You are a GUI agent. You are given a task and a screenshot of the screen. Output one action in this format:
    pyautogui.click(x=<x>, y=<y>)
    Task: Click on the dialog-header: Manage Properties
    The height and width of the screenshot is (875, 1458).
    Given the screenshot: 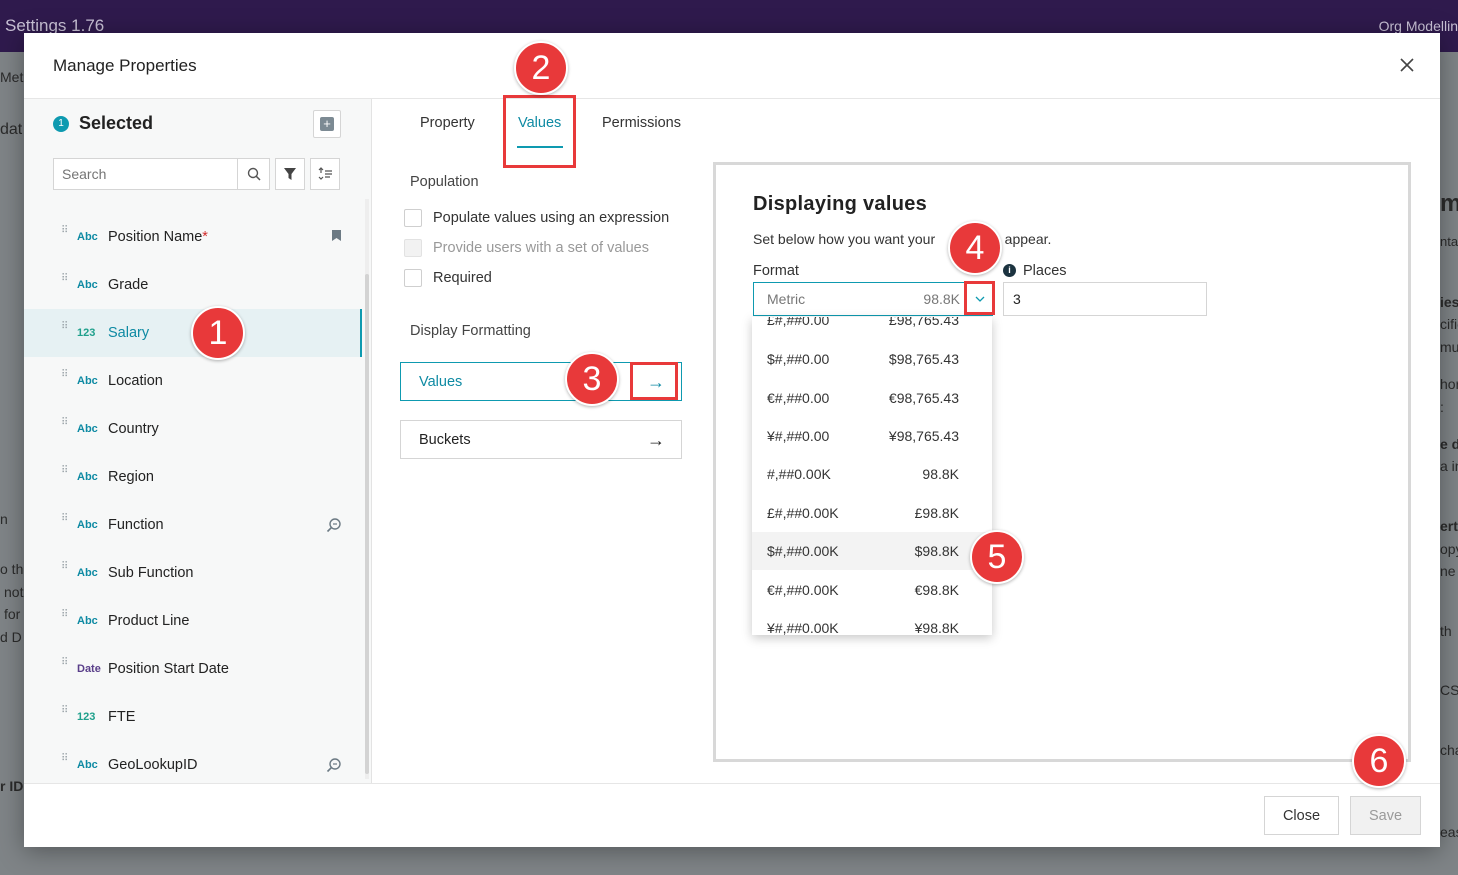 What is the action you would take?
    pyautogui.click(x=732, y=66)
    